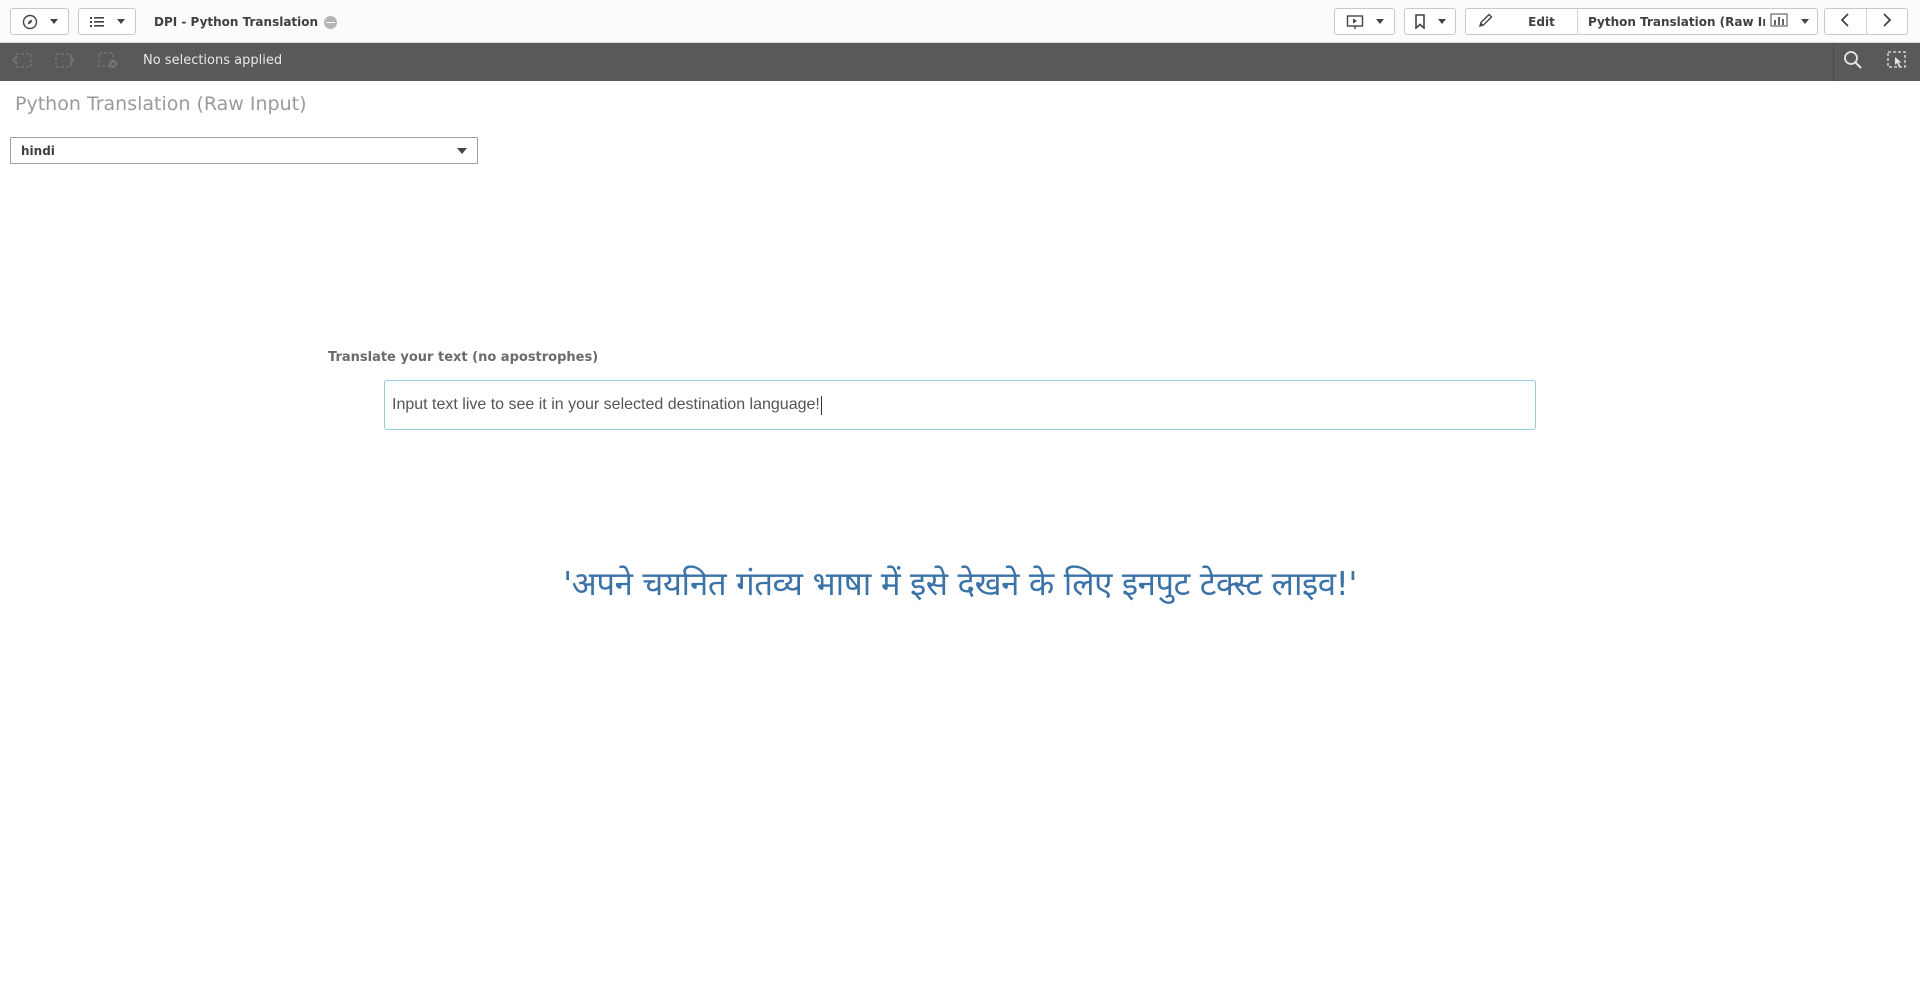  I want to click on clear-selections-button, so click(108, 62).